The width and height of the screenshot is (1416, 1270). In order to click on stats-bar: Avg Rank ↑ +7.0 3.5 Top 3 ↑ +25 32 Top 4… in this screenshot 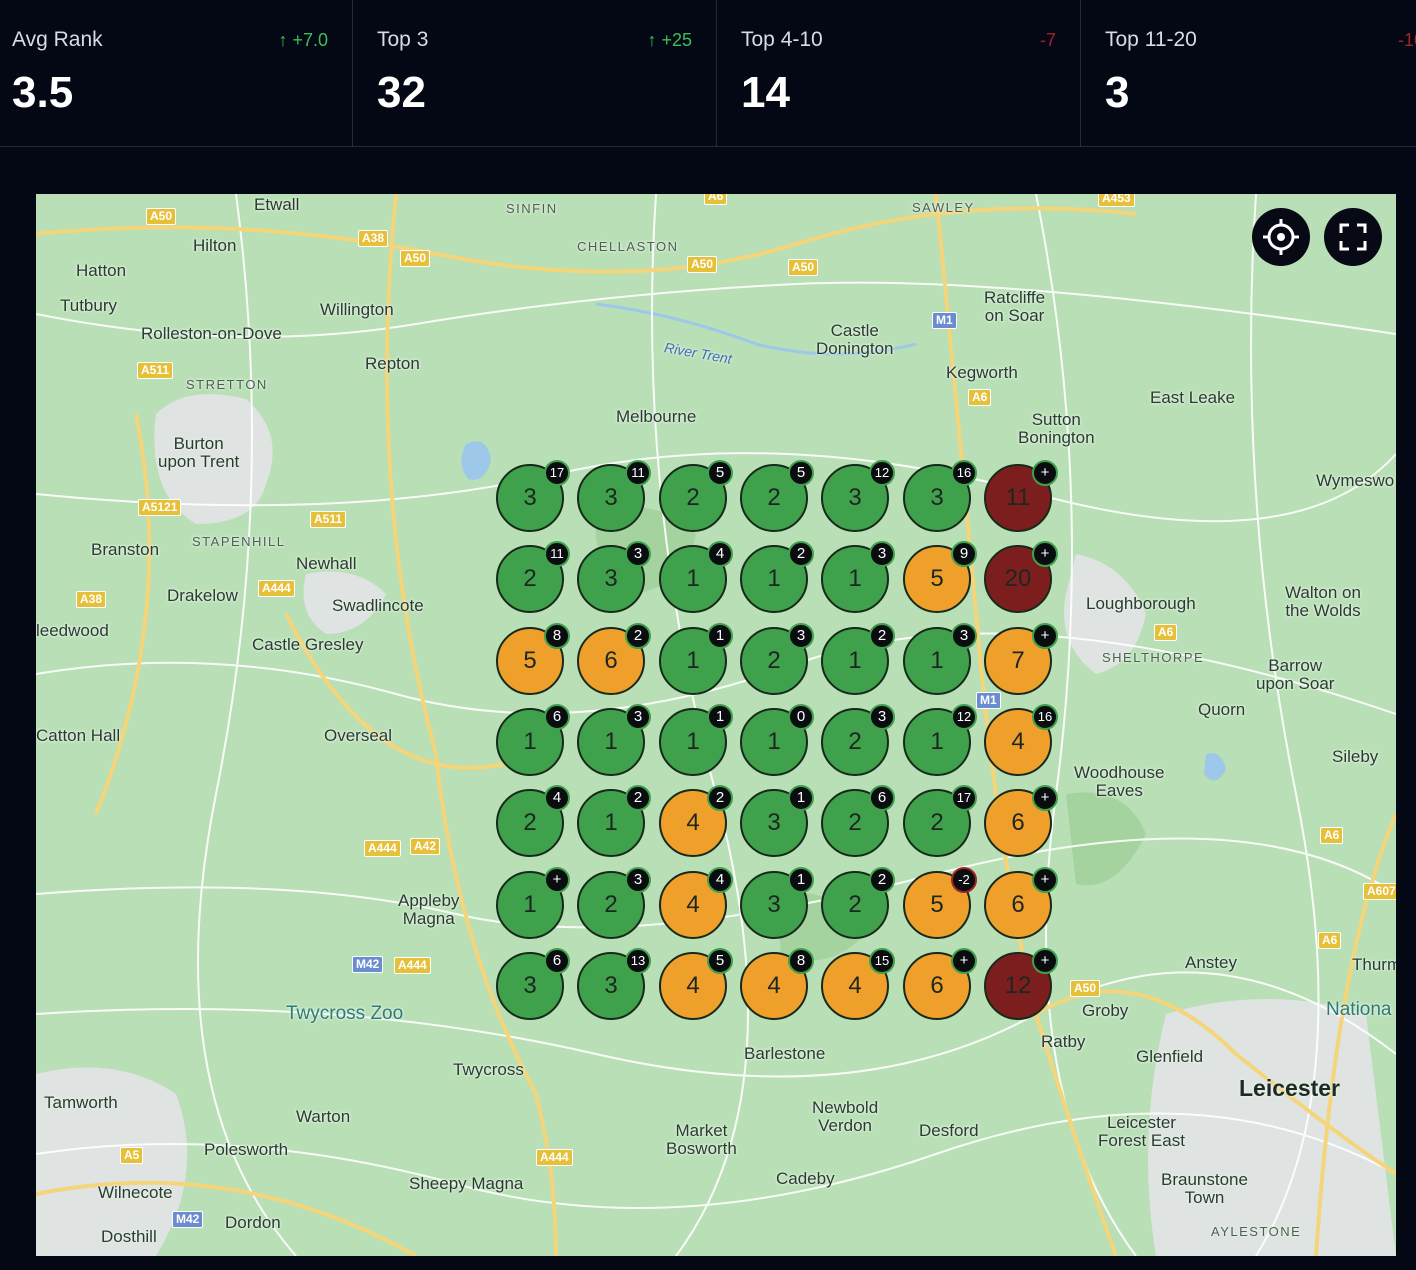, I will do `click(708, 73)`.